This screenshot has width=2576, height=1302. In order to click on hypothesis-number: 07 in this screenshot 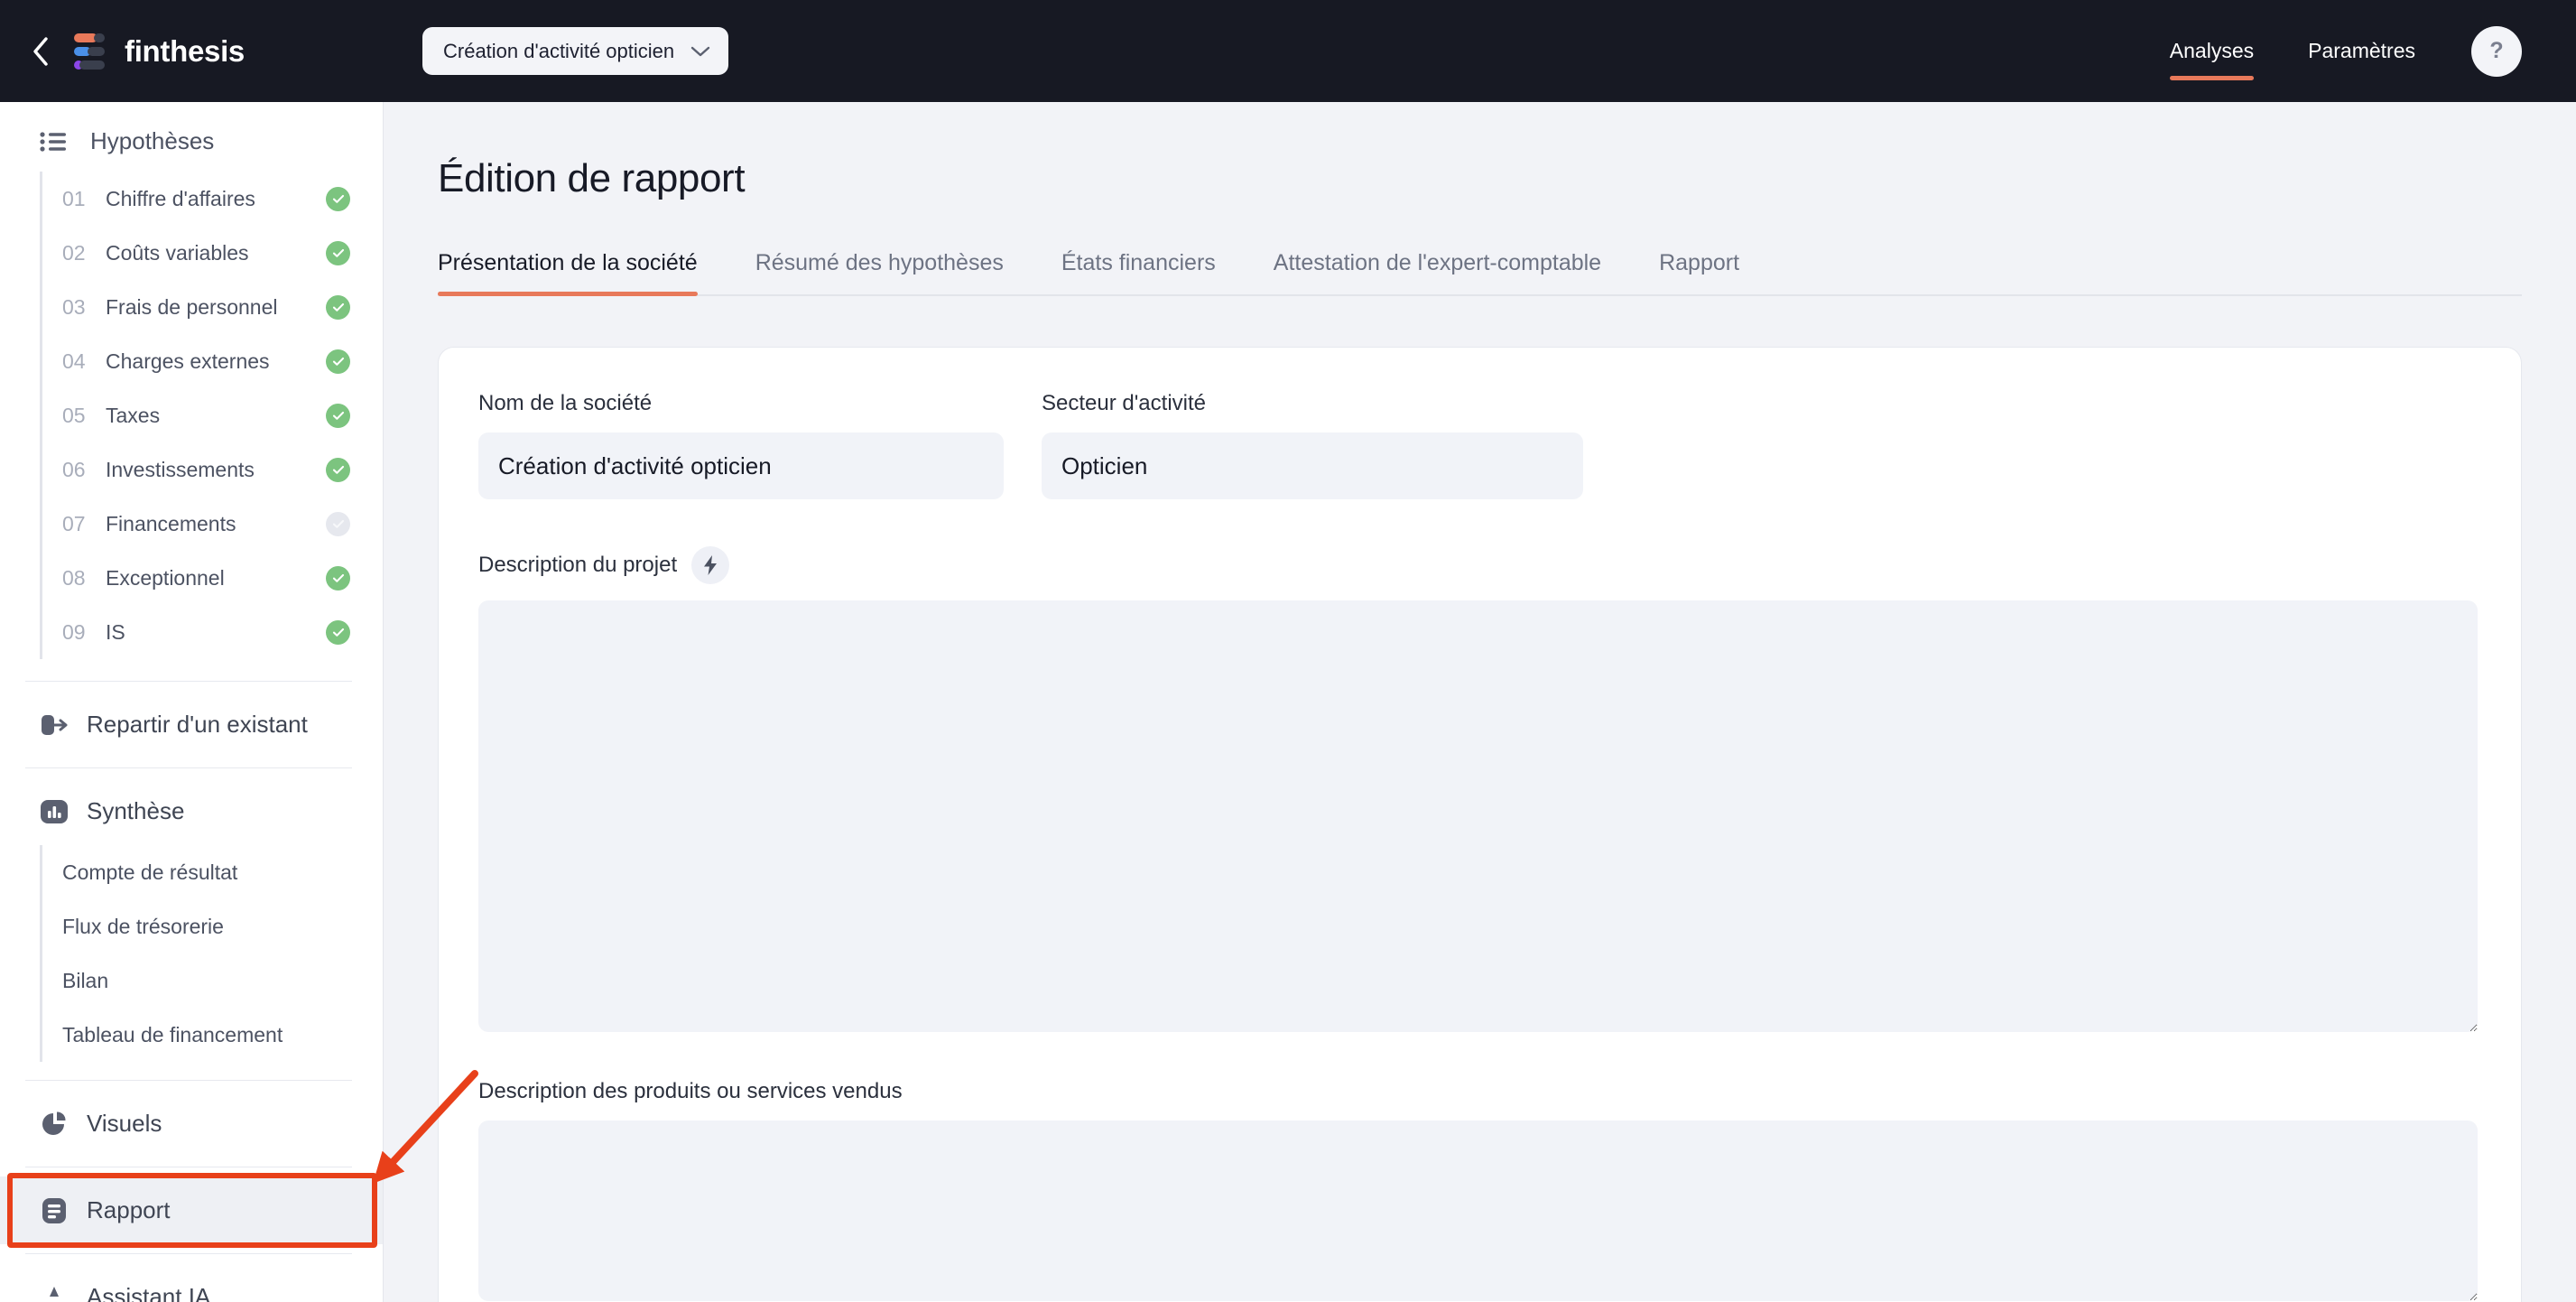, I will do `click(74, 523)`.